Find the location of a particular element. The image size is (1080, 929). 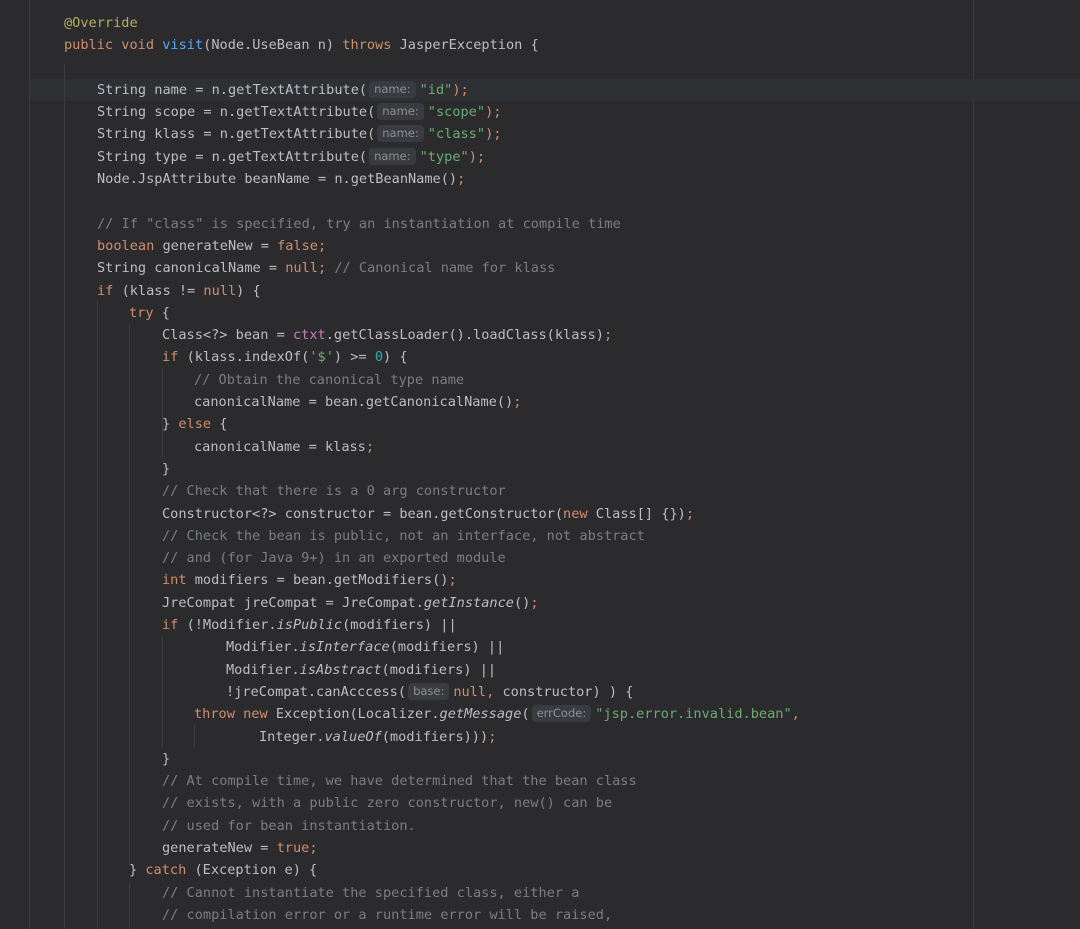

code-line: generateNew = true; is located at coordinates (540, 848).